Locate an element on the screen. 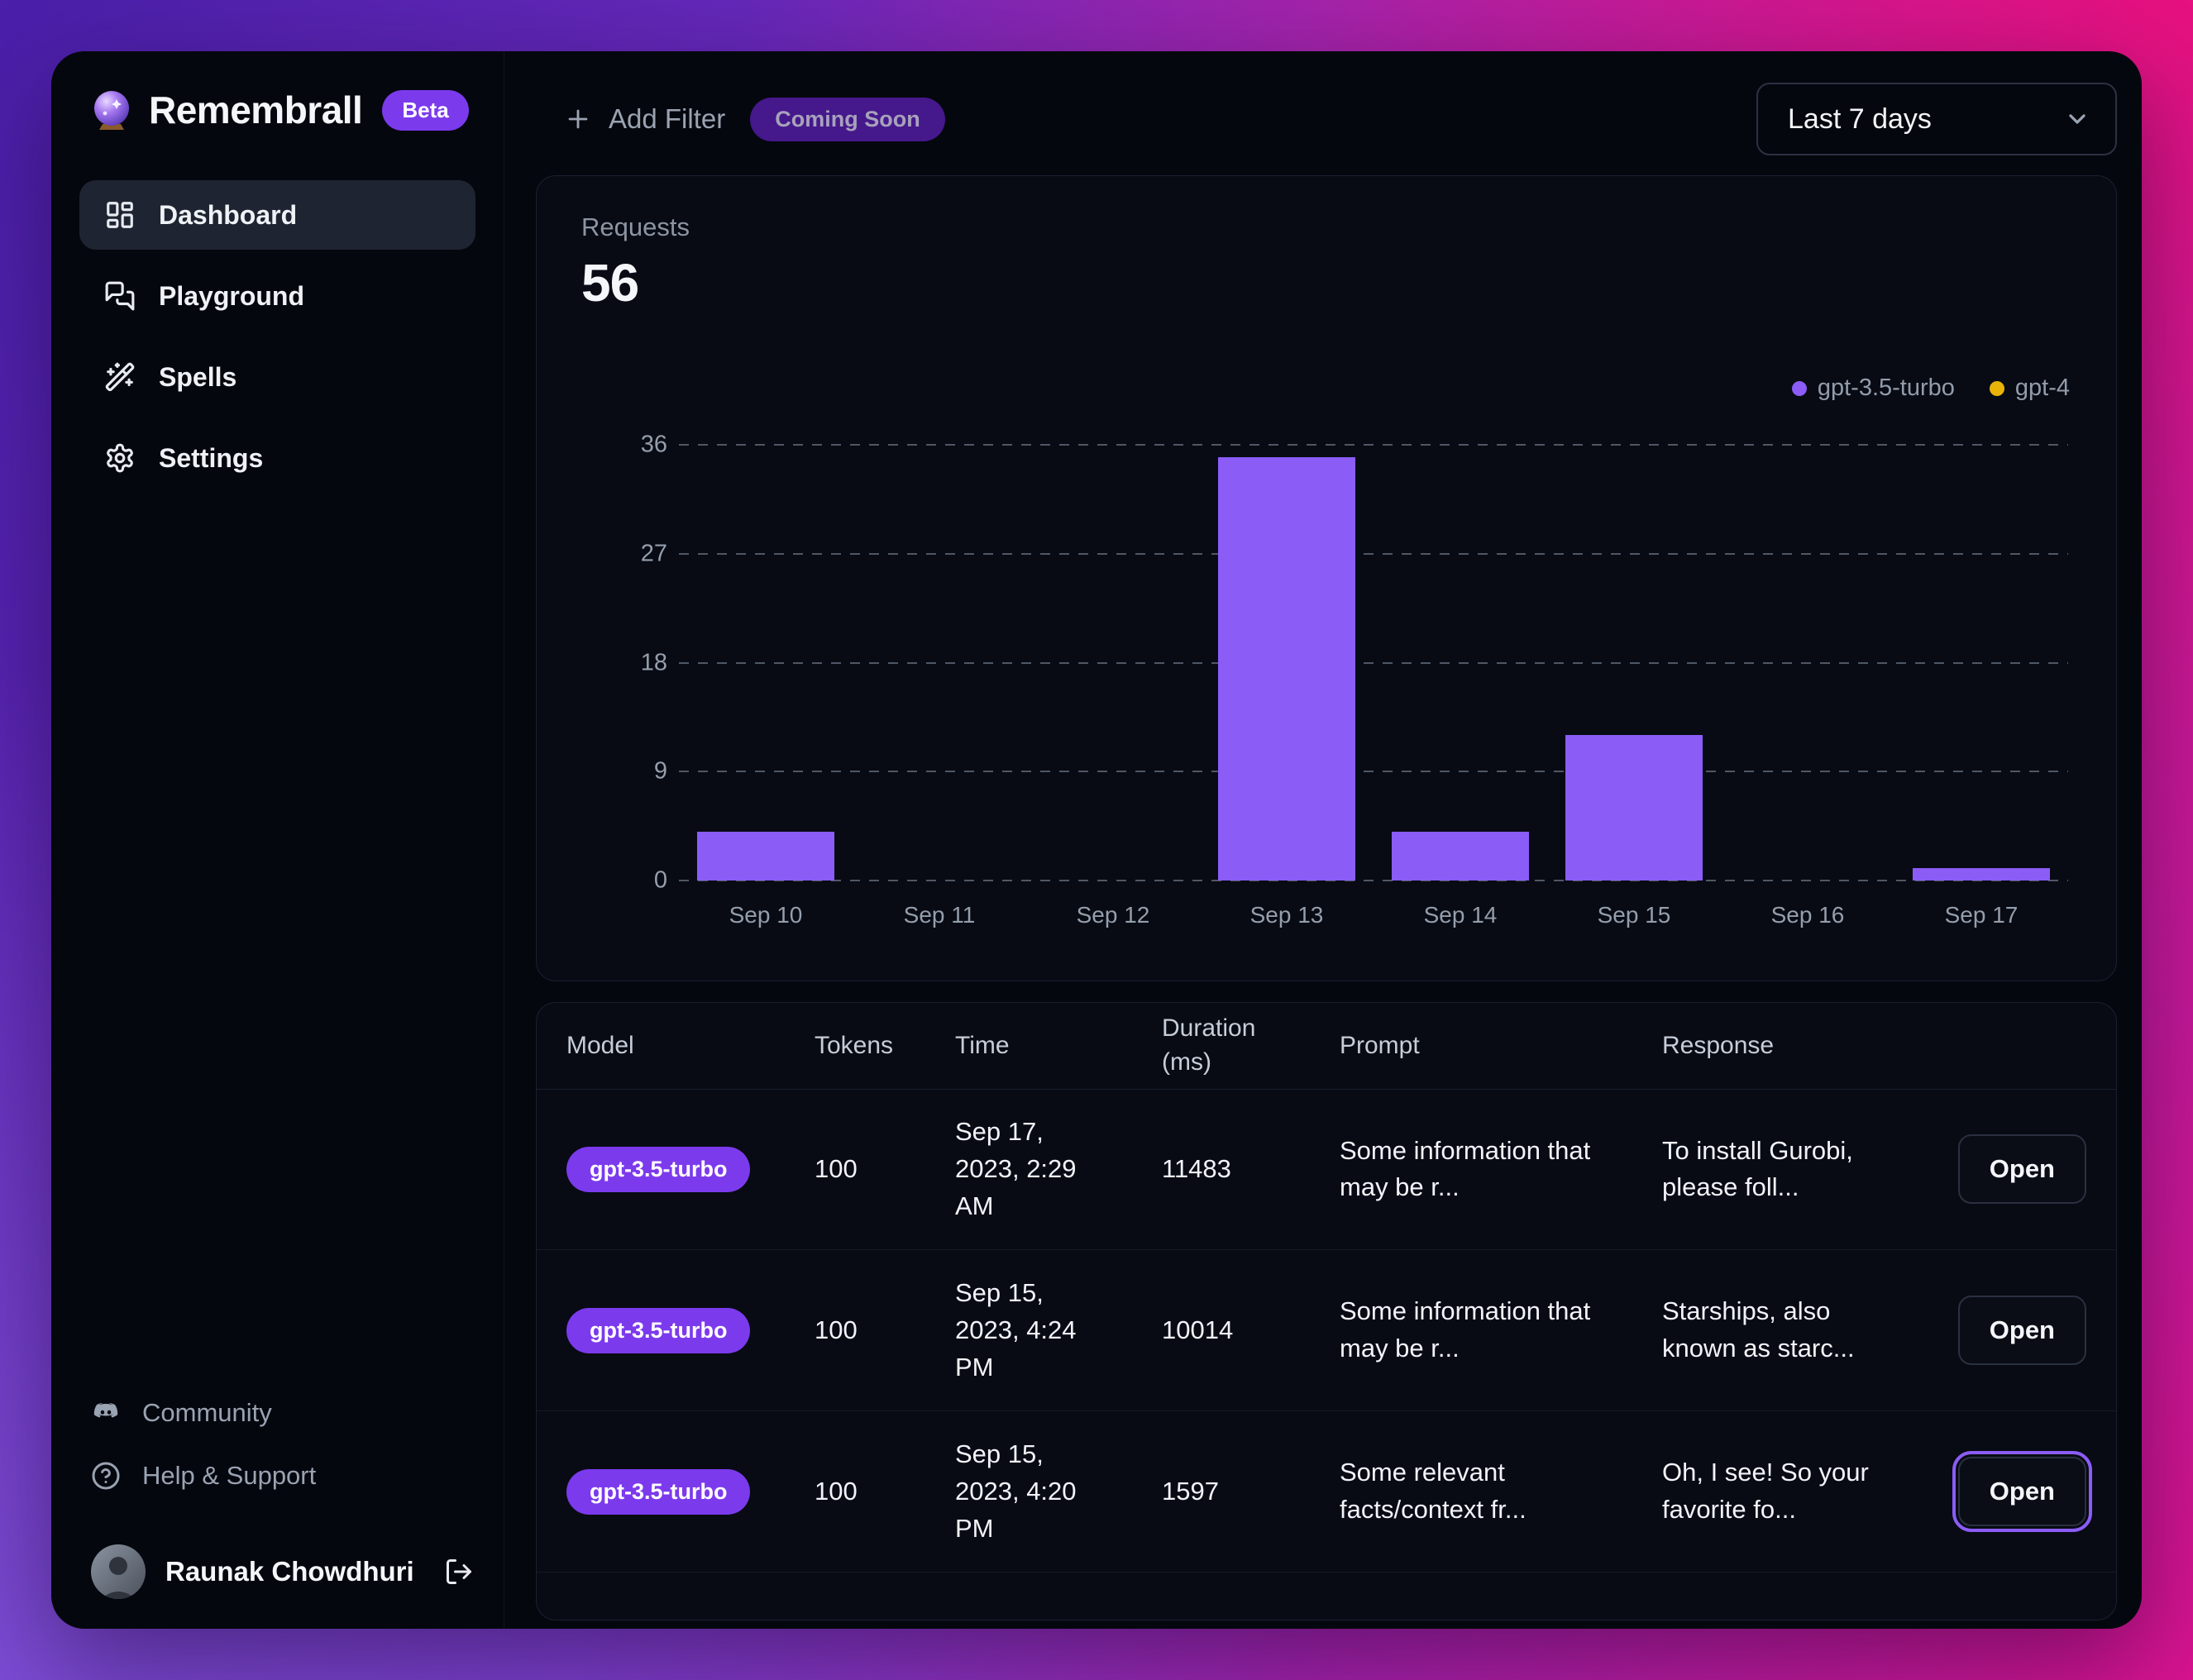  stat-value: 56 is located at coordinates (610, 283).